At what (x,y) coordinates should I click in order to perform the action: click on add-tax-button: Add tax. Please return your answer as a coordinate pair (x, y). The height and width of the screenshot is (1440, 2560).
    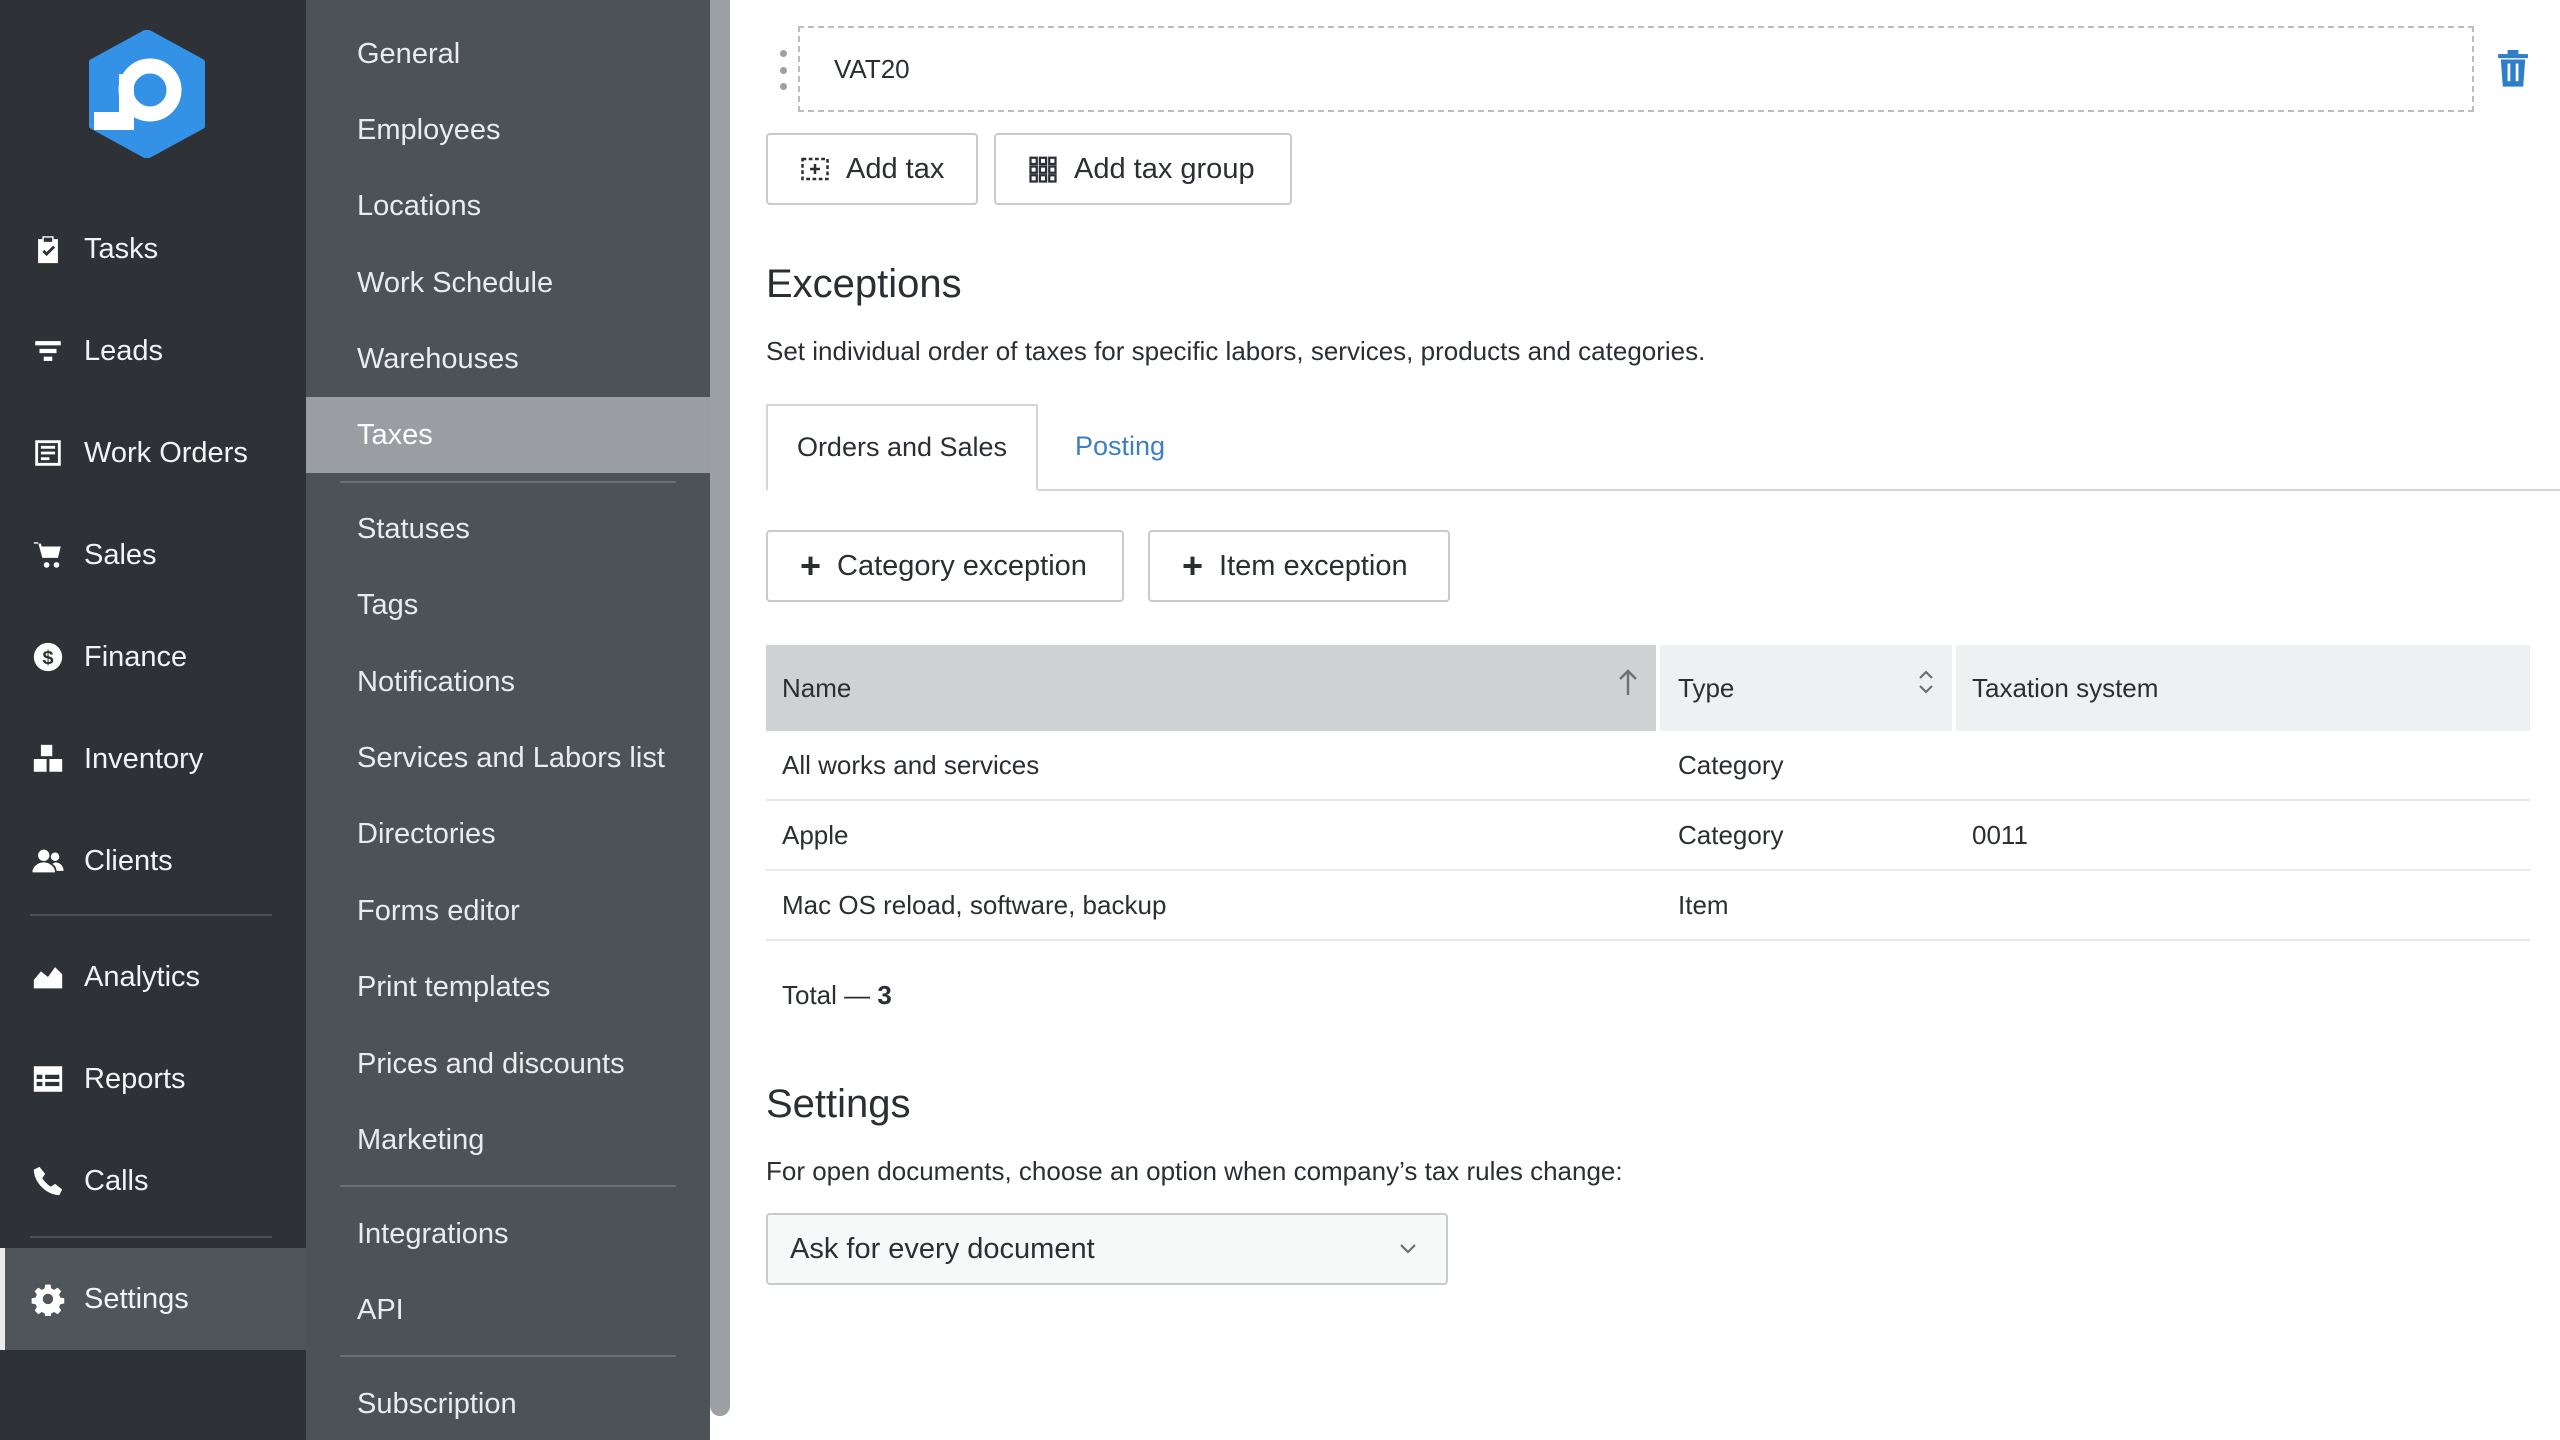
    Looking at the image, I should click on (872, 169).